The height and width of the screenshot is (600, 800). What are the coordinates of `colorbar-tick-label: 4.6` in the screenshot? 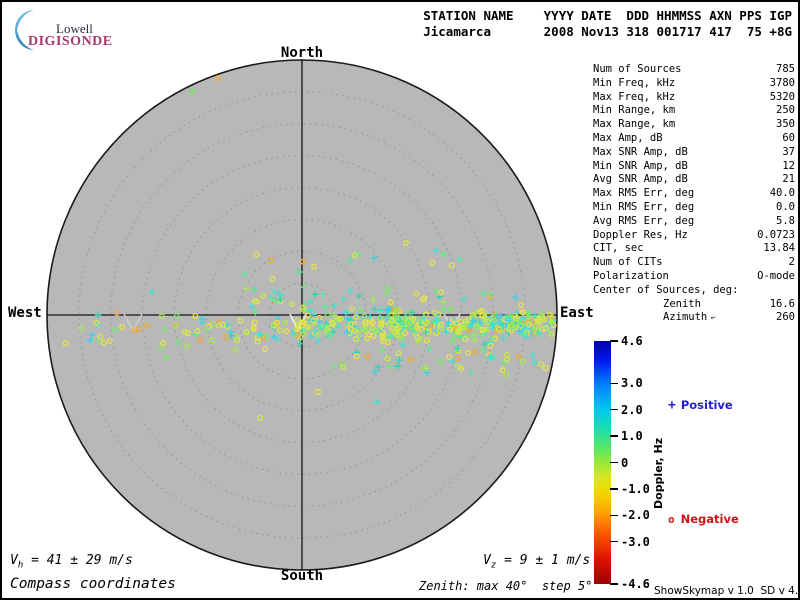 It's located at (632, 341).